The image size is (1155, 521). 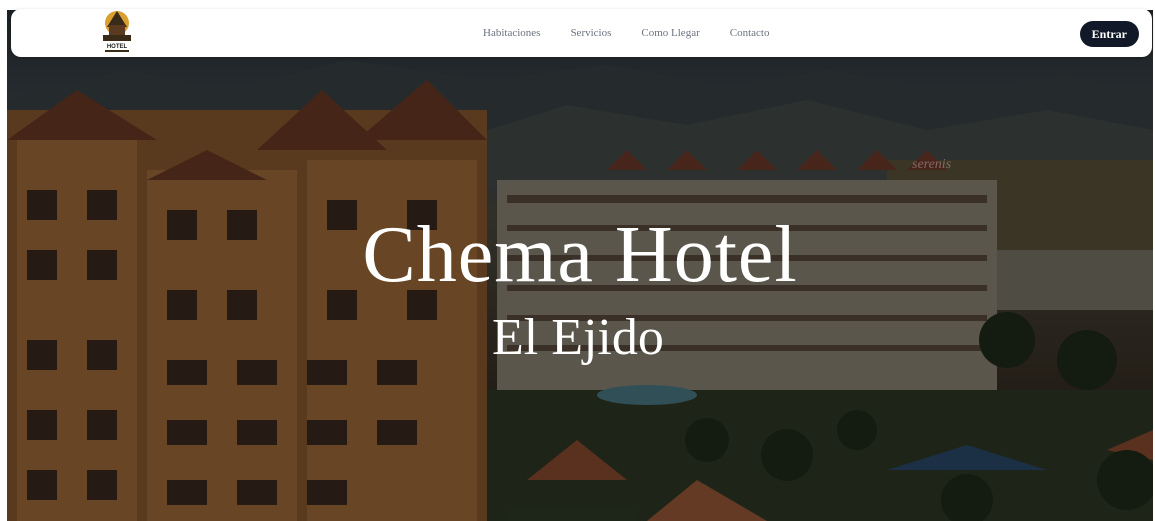 What do you see at coordinates (511, 33) in the screenshot?
I see `nav-link-habitaciones: Habitaciones` at bounding box center [511, 33].